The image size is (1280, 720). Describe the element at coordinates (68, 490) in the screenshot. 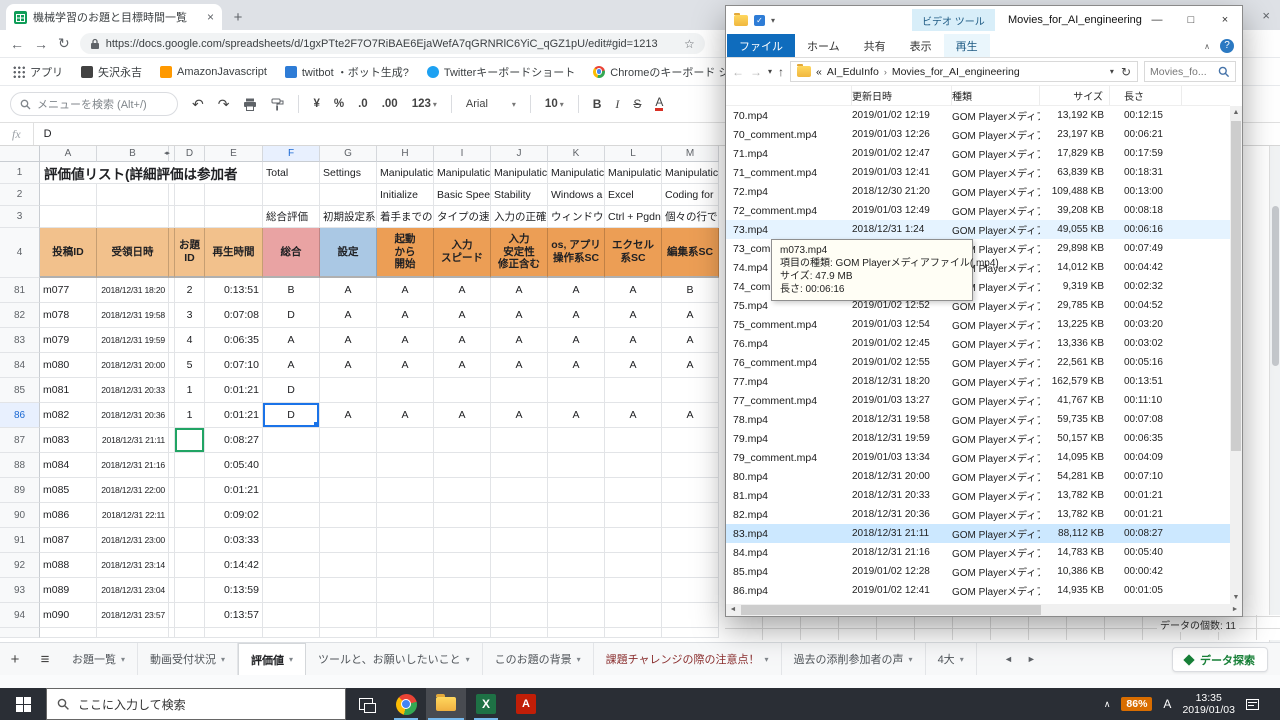

I see `cell: m085` at that location.